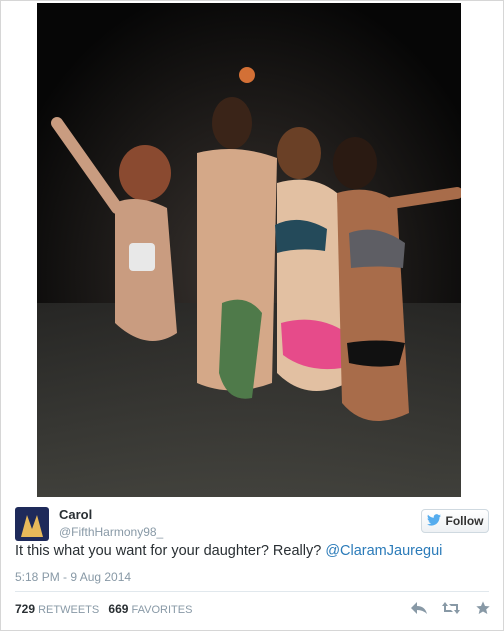  I want to click on follow-button: Follow, so click(455, 521).